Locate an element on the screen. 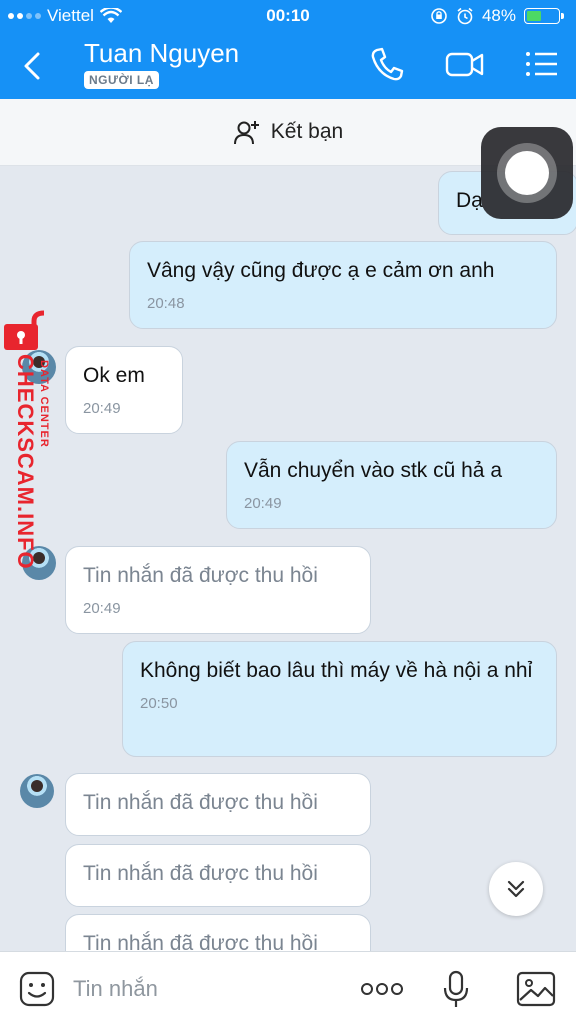 Image resolution: width=576 pixels, height=1024 pixels. stranger-badge: NGƯỜI LẠ is located at coordinates (121, 80).